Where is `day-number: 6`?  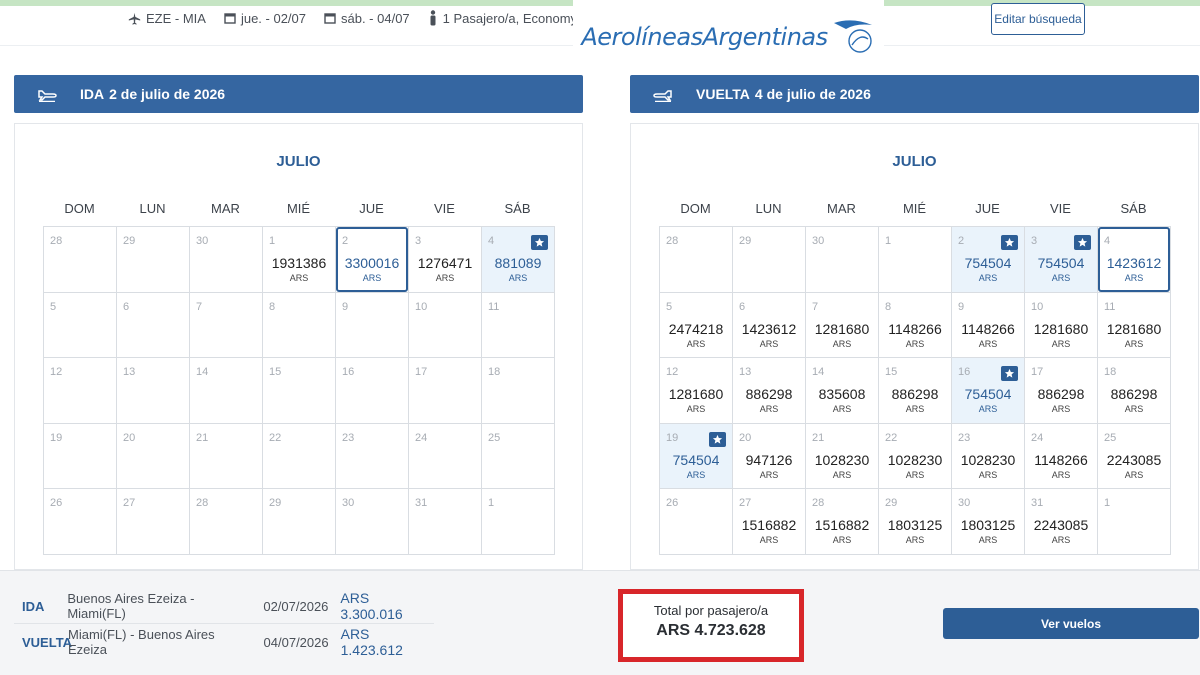 day-number: 6 is located at coordinates (126, 306).